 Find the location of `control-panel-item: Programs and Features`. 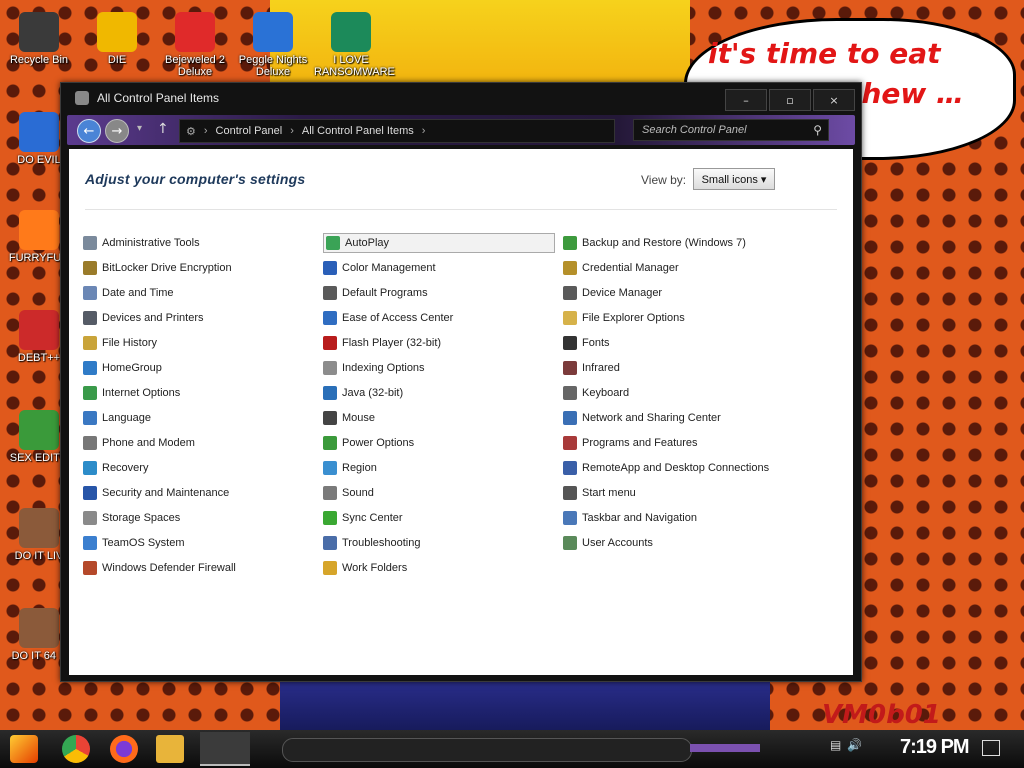

control-panel-item: Programs and Features is located at coordinates (630, 443).